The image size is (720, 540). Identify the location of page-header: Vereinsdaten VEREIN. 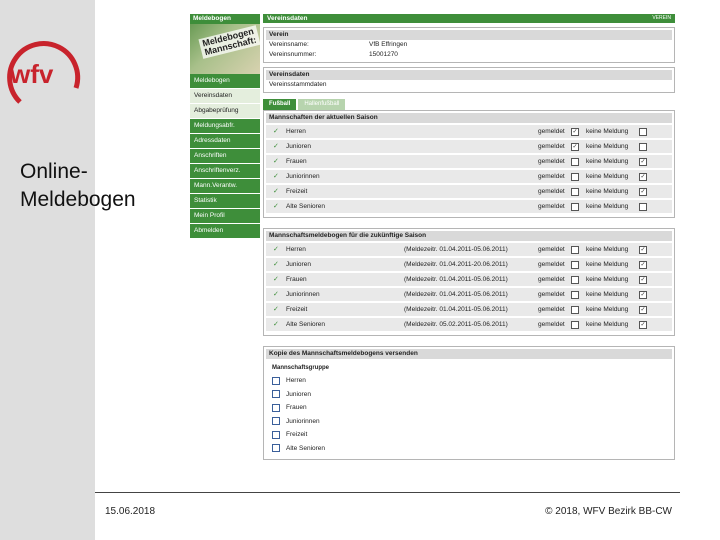
(469, 18).